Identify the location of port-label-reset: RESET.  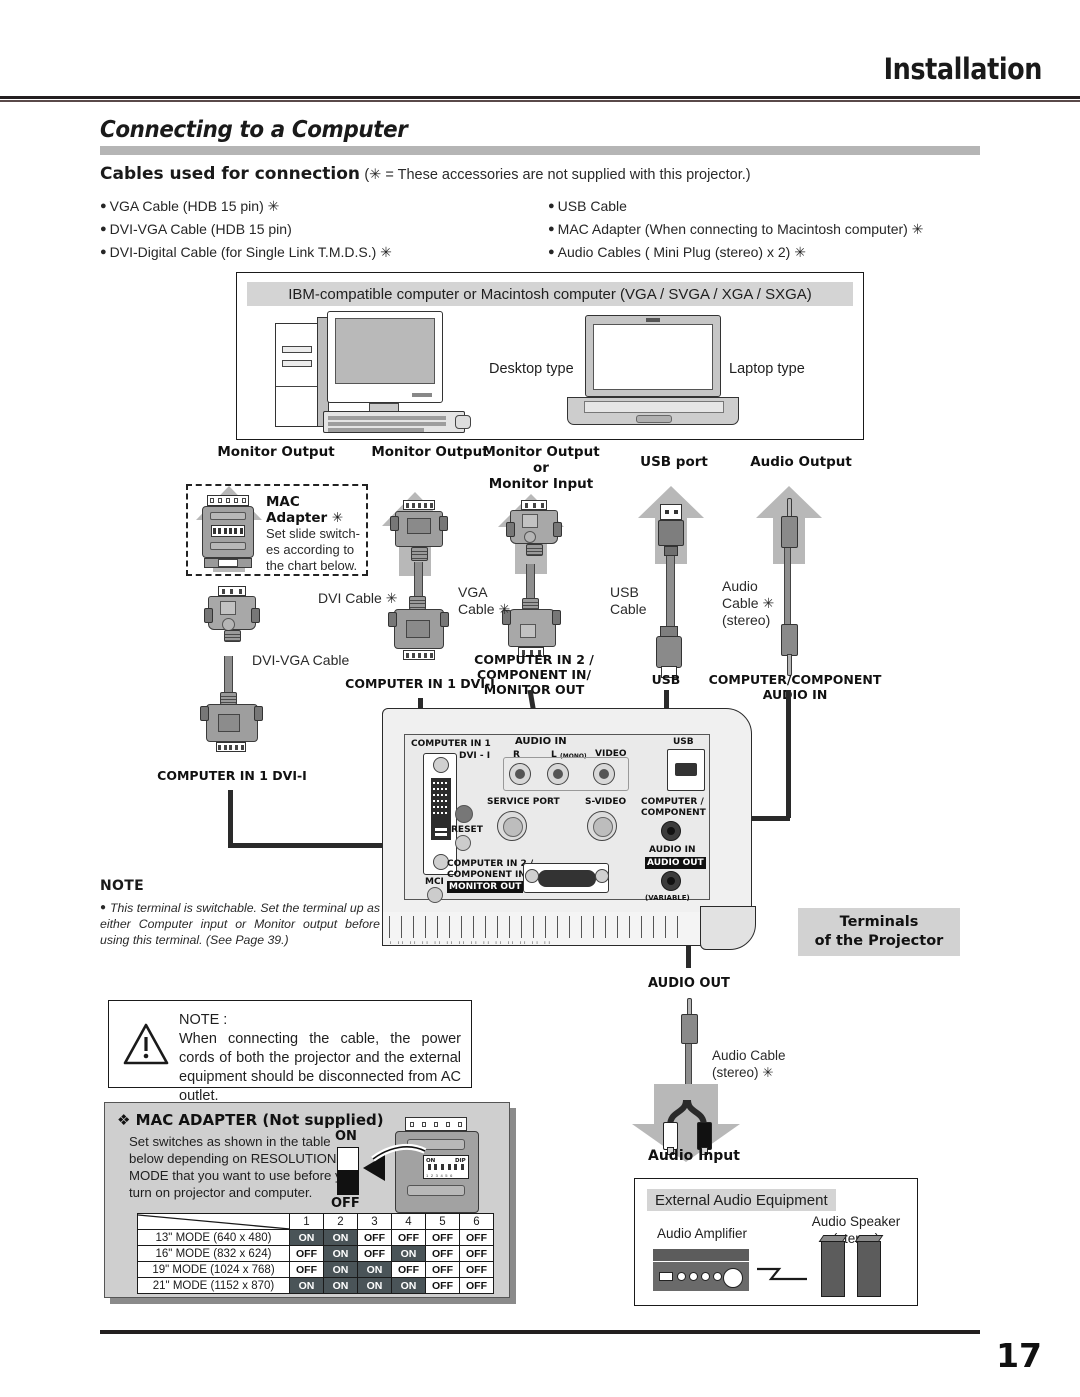
(467, 830).